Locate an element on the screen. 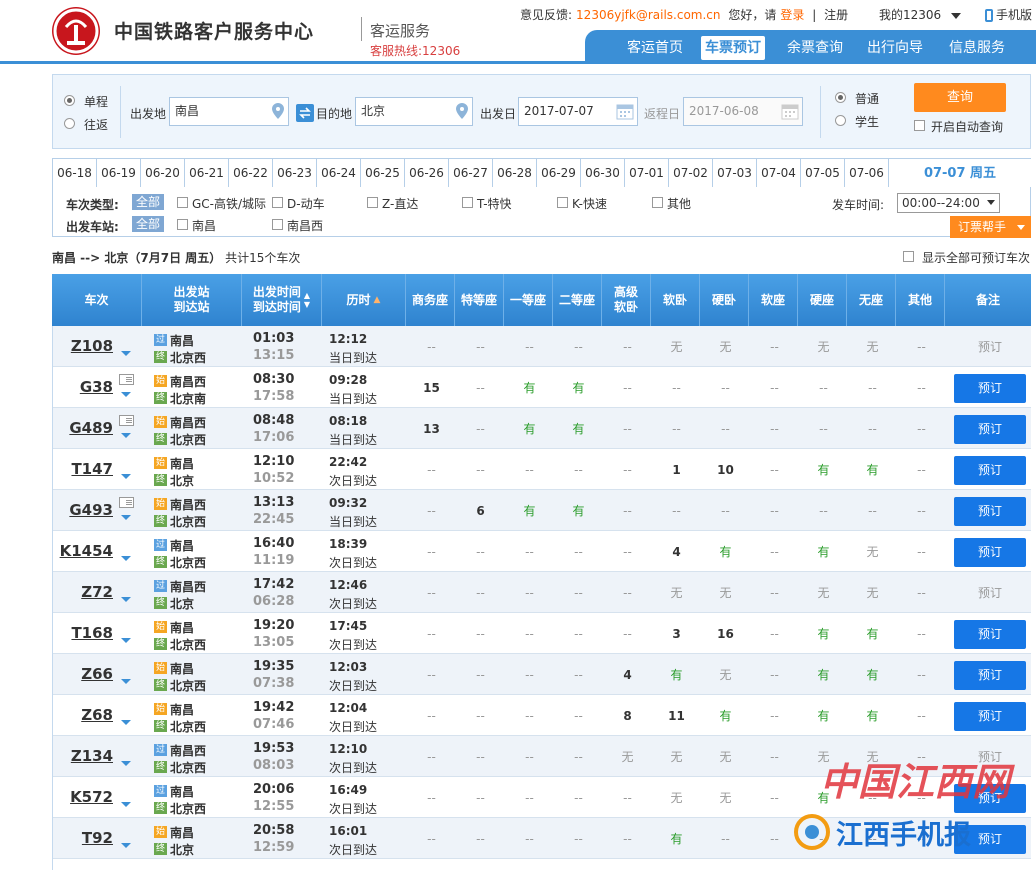 Image resolution: width=1036 pixels, height=870 pixels. nav-item: 信息服务 is located at coordinates (977, 48).